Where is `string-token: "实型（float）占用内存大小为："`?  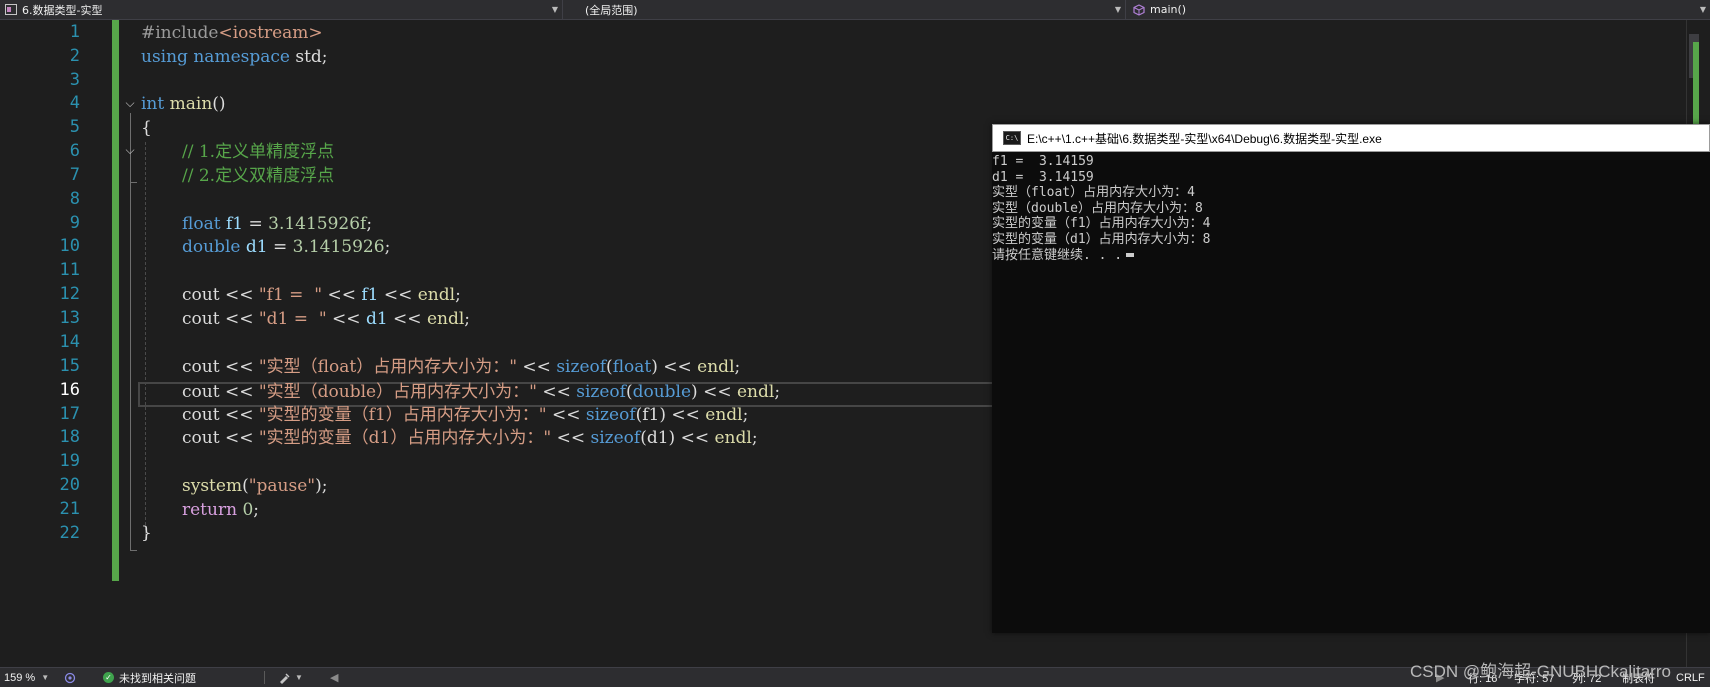
string-token: "实型（float）占用内存大小为：" is located at coordinates (388, 367).